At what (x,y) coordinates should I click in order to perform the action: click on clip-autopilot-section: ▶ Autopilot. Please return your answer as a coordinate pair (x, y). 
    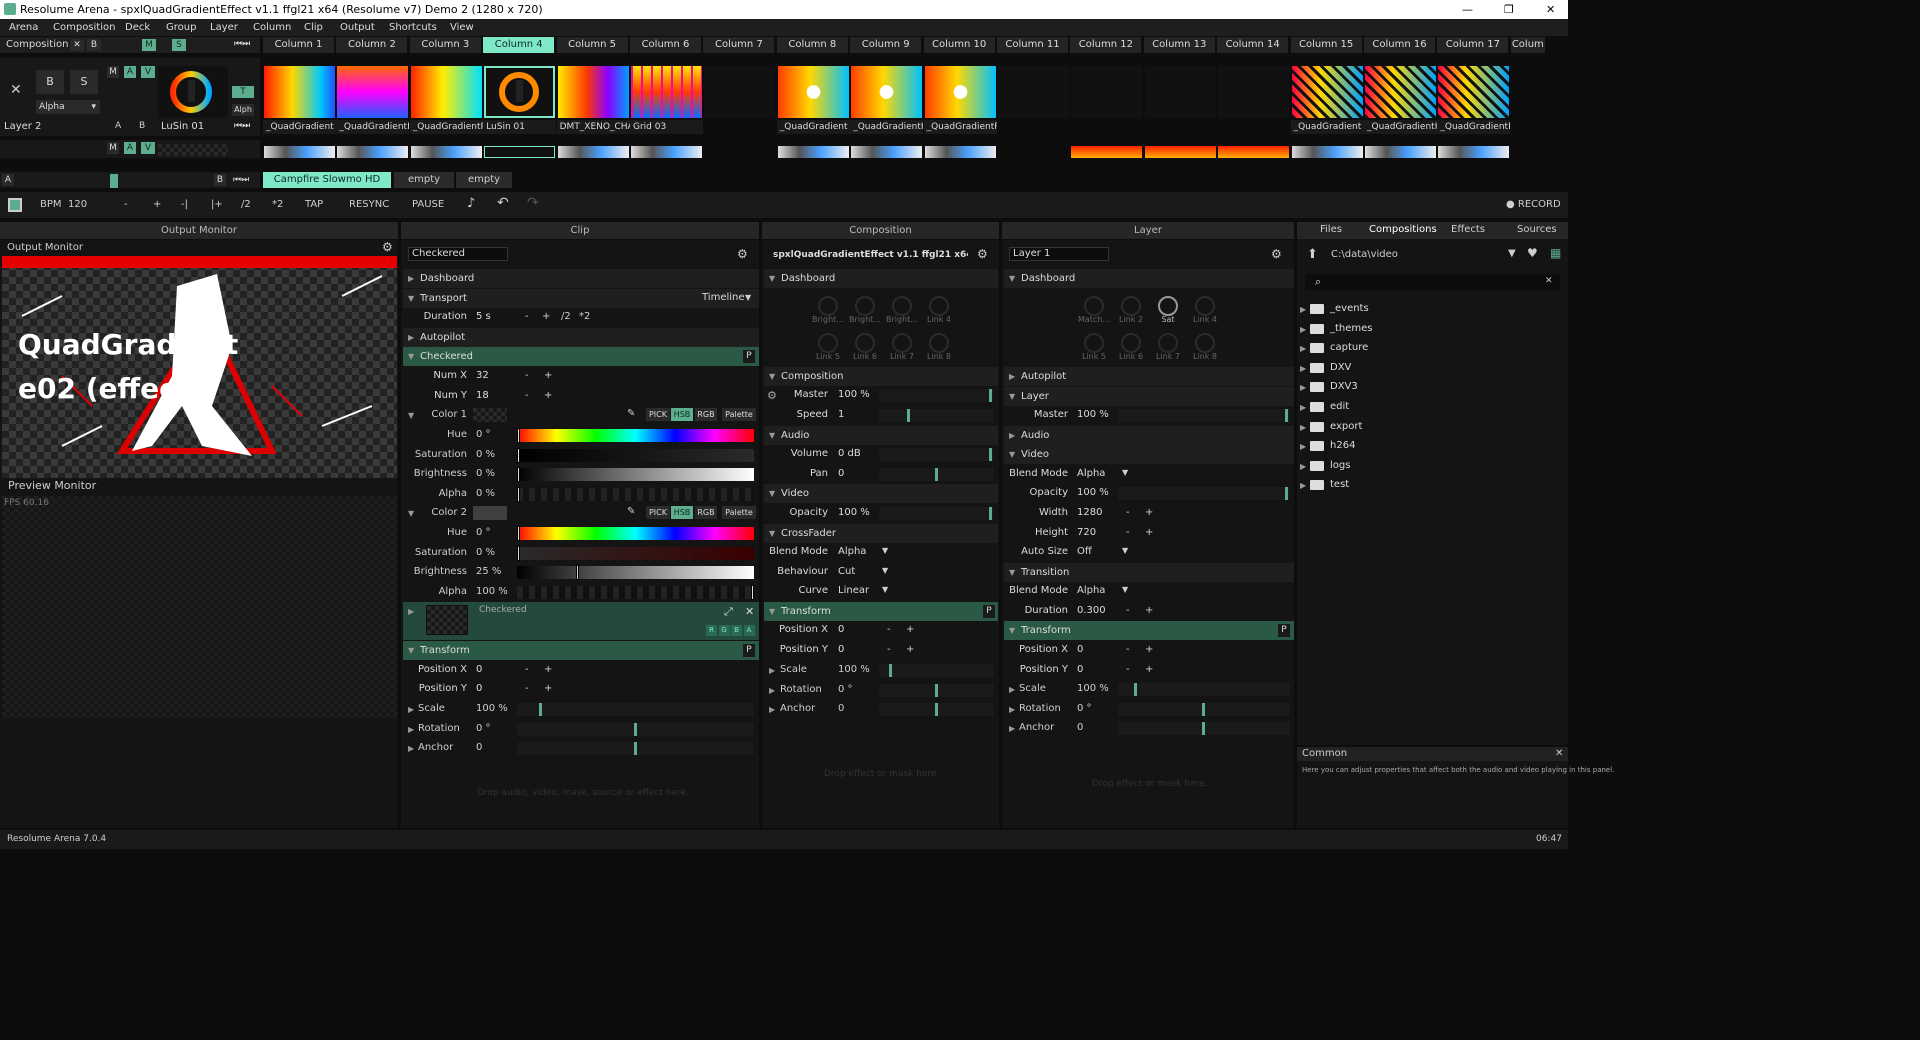
    Looking at the image, I should click on (581, 337).